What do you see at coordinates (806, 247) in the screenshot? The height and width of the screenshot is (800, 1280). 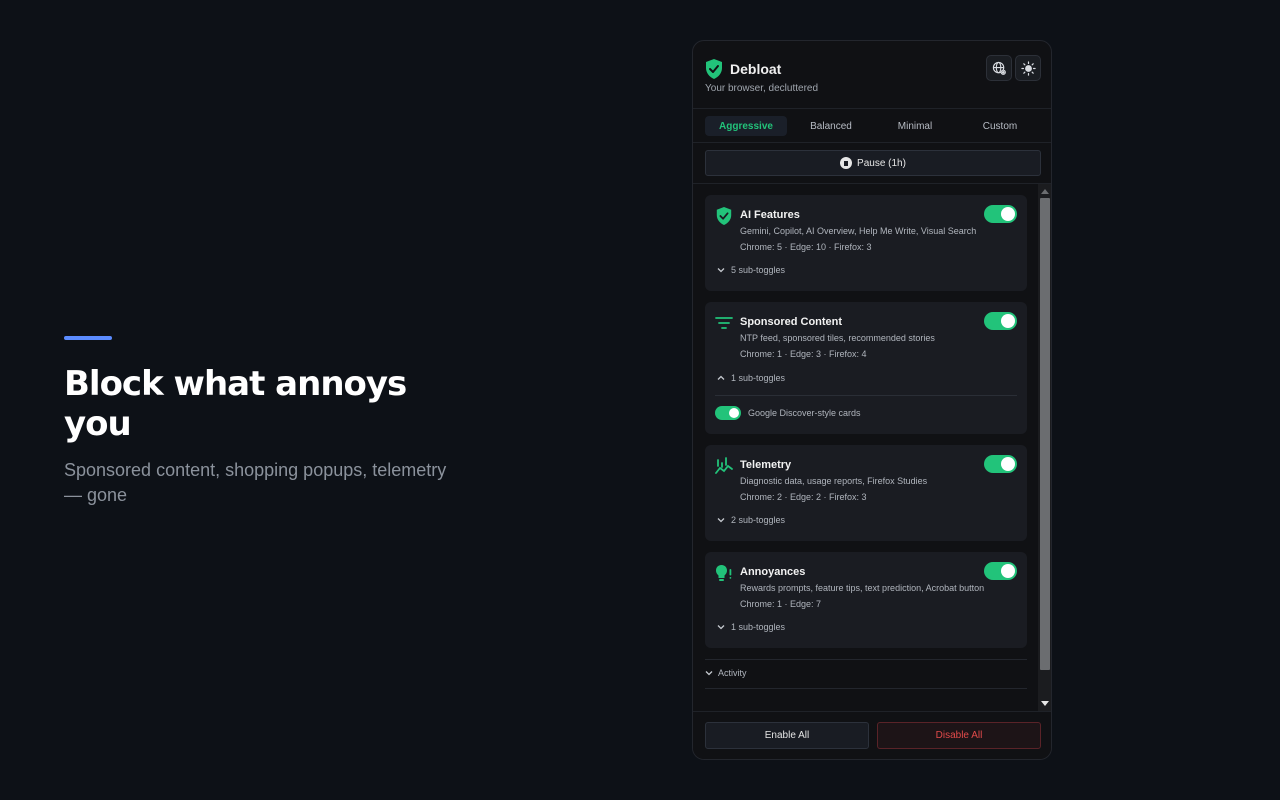 I see `card-counts: Chrome: 5 · Edge: 10 · Firefox: 3` at bounding box center [806, 247].